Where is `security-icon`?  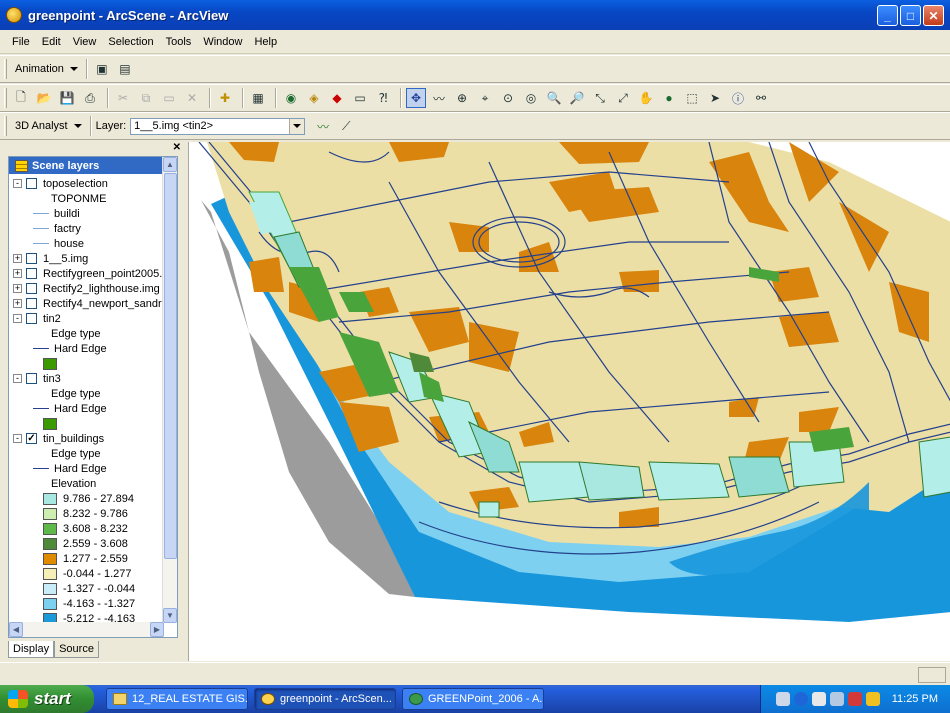 security-icon is located at coordinates (854, 699).